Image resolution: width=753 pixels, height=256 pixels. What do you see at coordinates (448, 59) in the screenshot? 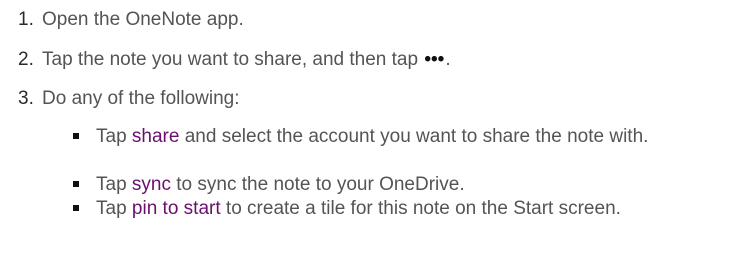
I see `step-text-after: .` at bounding box center [448, 59].